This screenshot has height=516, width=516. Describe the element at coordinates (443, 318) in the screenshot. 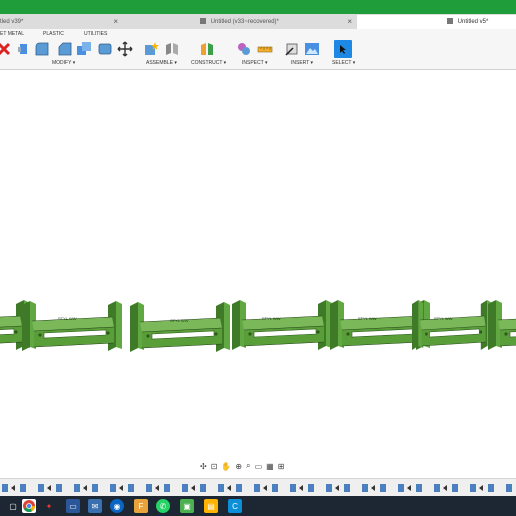

I see `part-engraving-5: STYL WW` at that location.